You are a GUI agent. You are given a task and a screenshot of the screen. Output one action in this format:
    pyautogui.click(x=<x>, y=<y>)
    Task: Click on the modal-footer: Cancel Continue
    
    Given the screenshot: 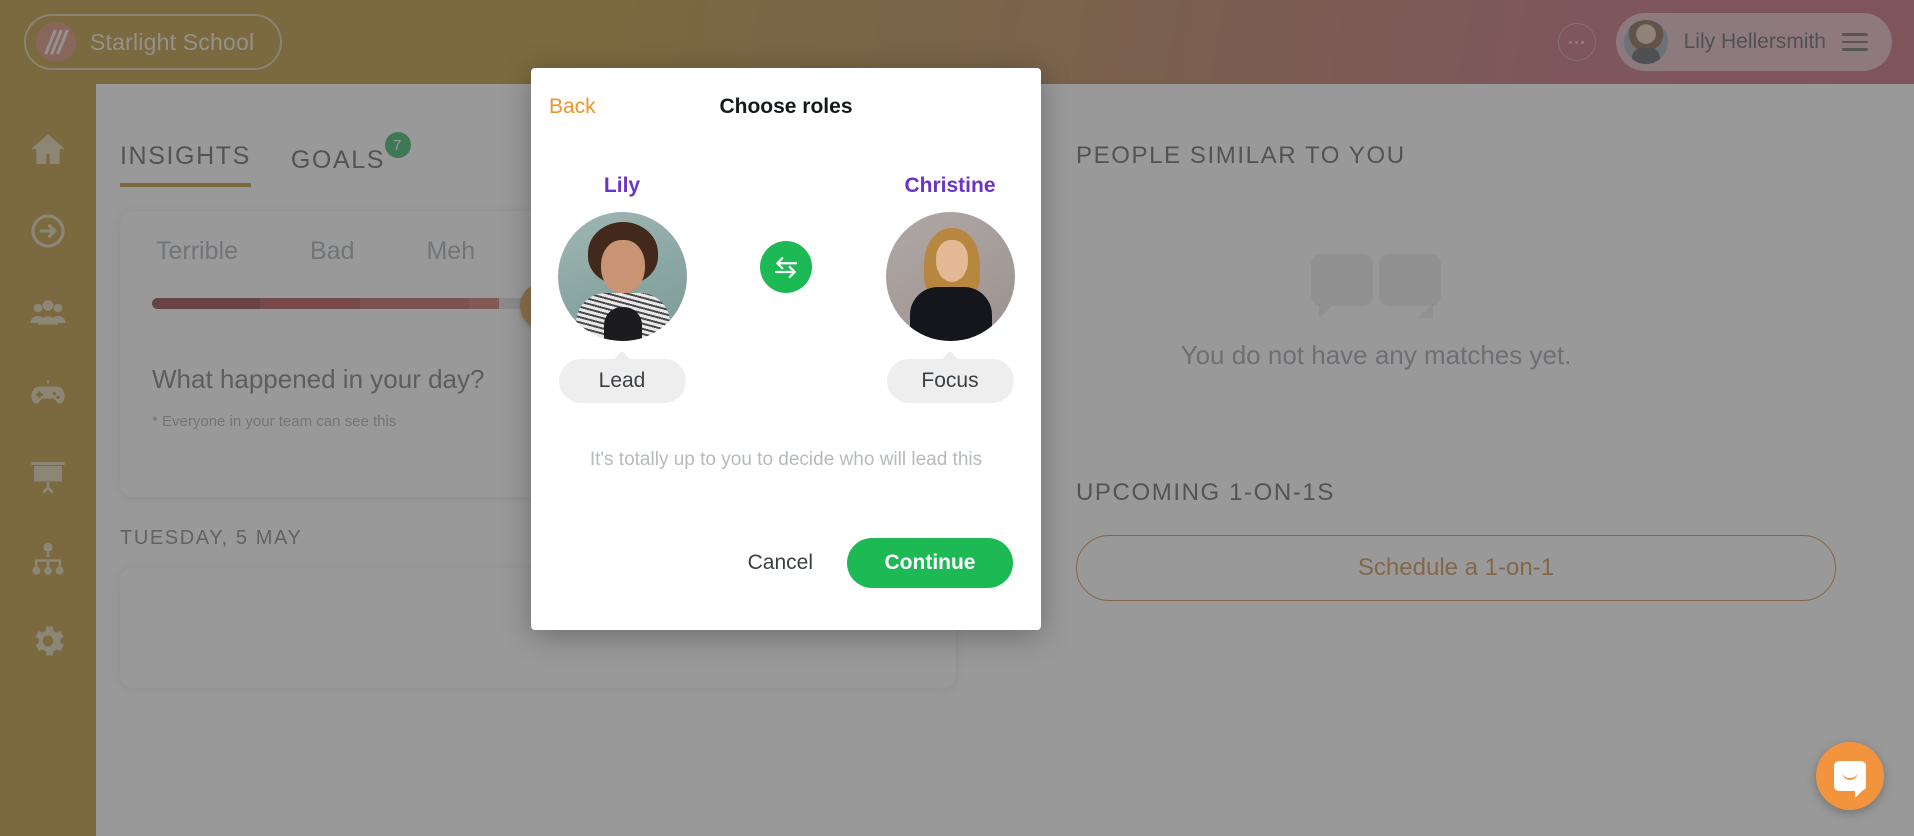 What is the action you would take?
    pyautogui.click(x=786, y=584)
    